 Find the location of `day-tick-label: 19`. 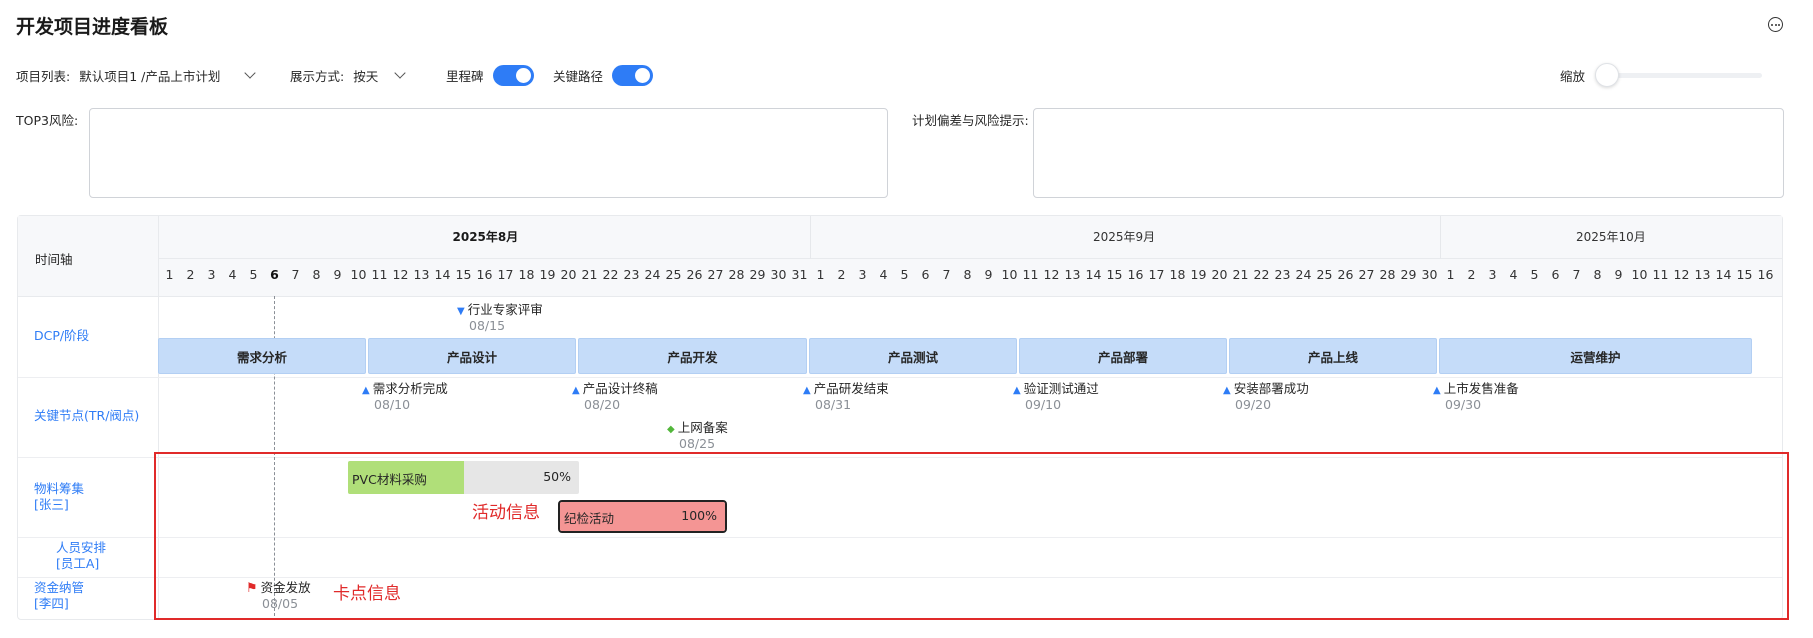

day-tick-label: 19 is located at coordinates (547, 274).